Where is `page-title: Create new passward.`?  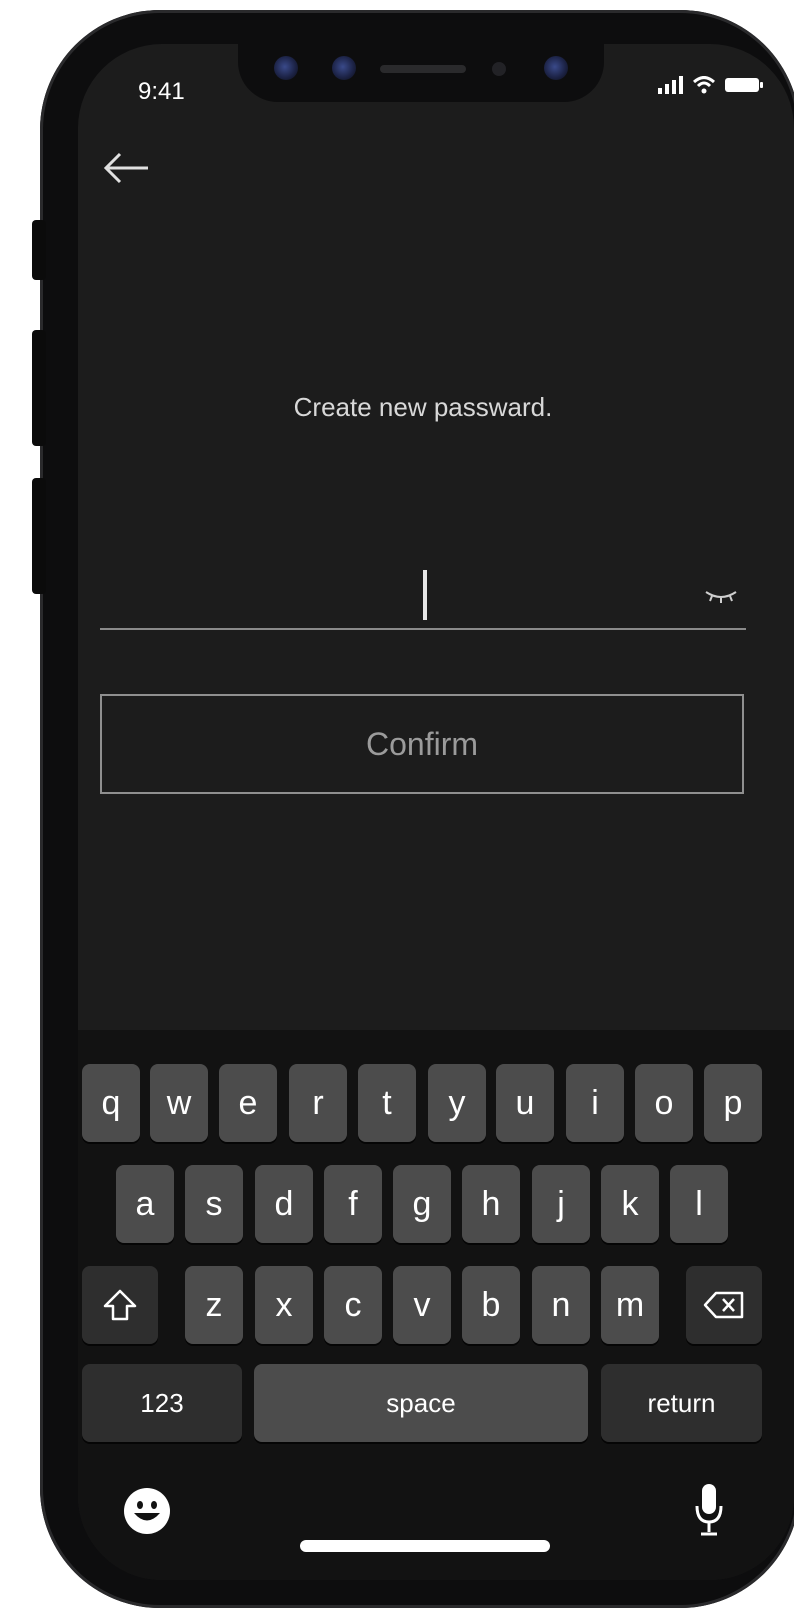 page-title: Create new passward. is located at coordinates (423, 407).